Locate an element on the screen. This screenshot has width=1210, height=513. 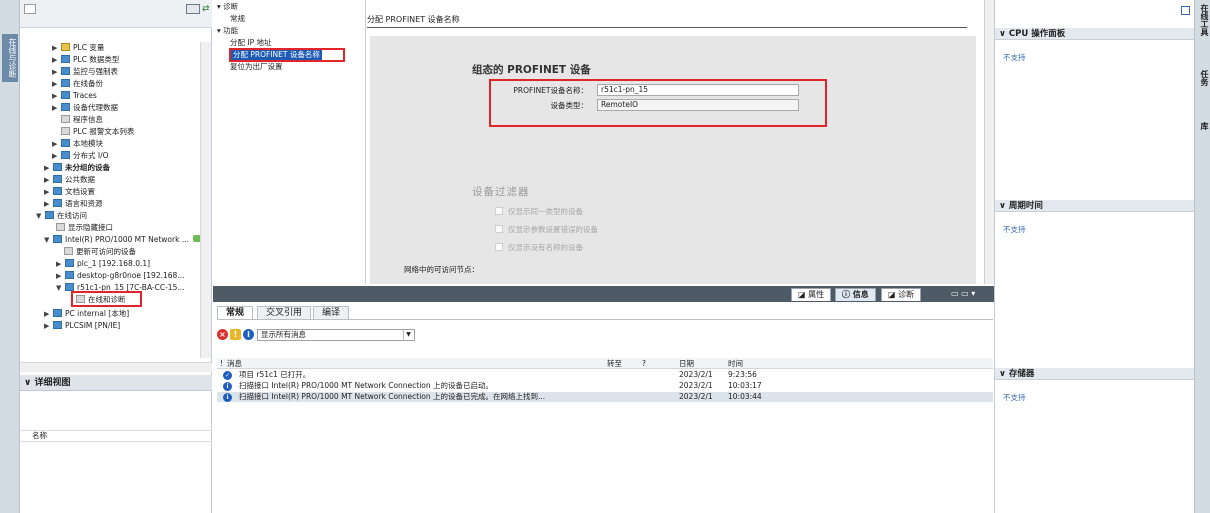
tree-item-pc-internal: ▶ PC internal [本地] is located at coordinates (86, 313).